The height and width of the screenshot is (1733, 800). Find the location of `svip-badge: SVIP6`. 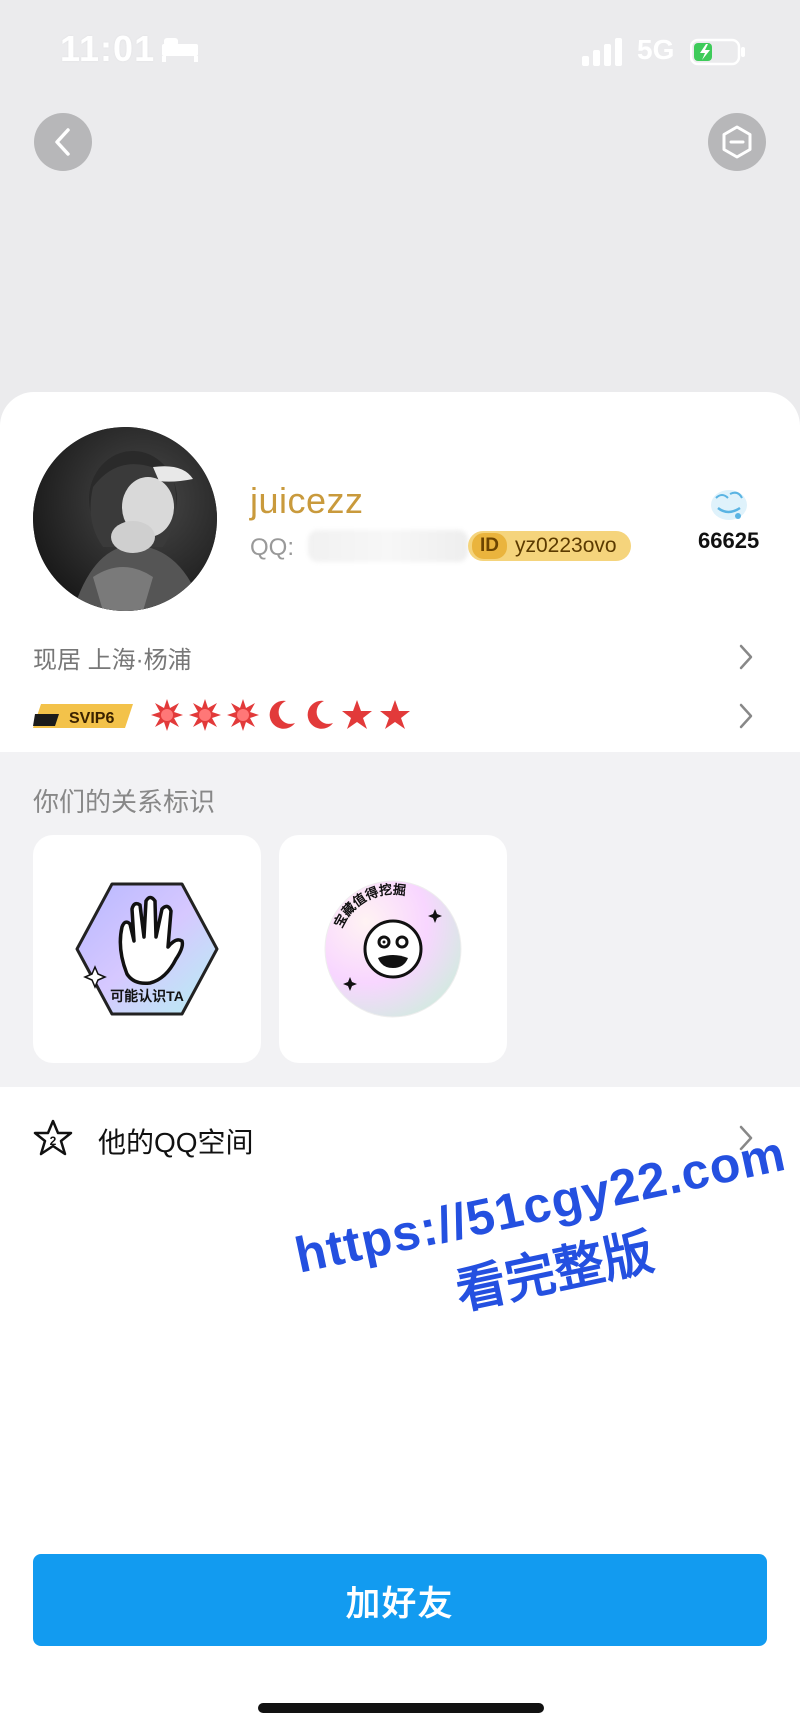

svip-badge: SVIP6 is located at coordinates (84, 716).